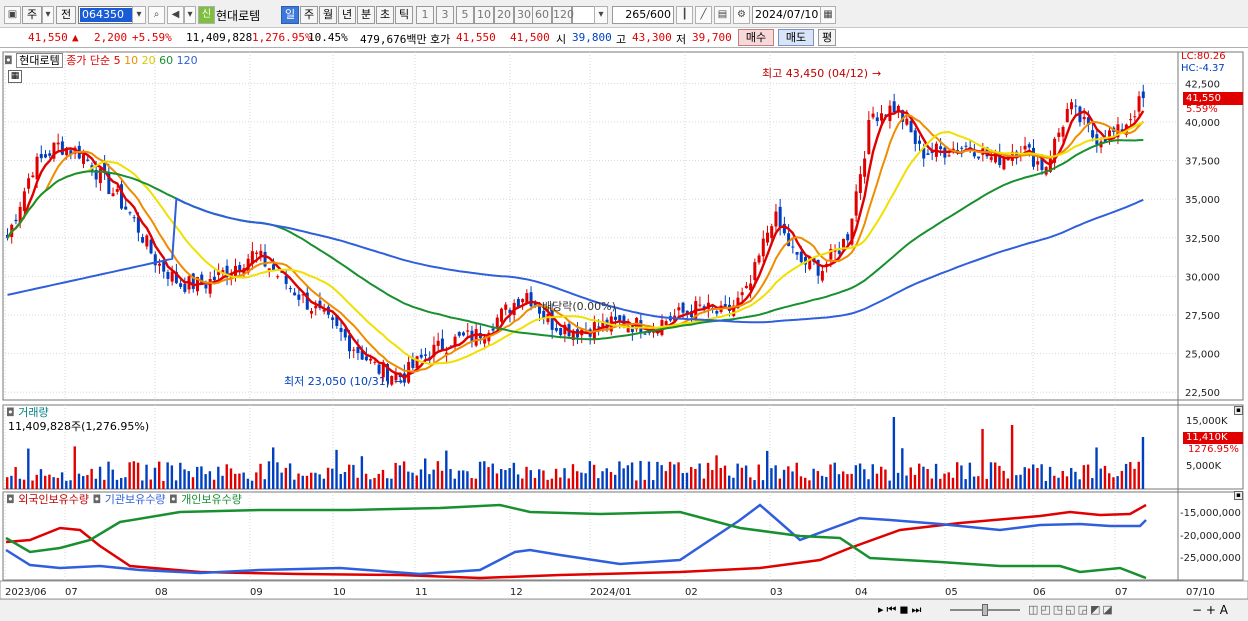 This screenshot has height=621, width=1248. What do you see at coordinates (542, 15) in the screenshot?
I see `period-60: 60` at bounding box center [542, 15].